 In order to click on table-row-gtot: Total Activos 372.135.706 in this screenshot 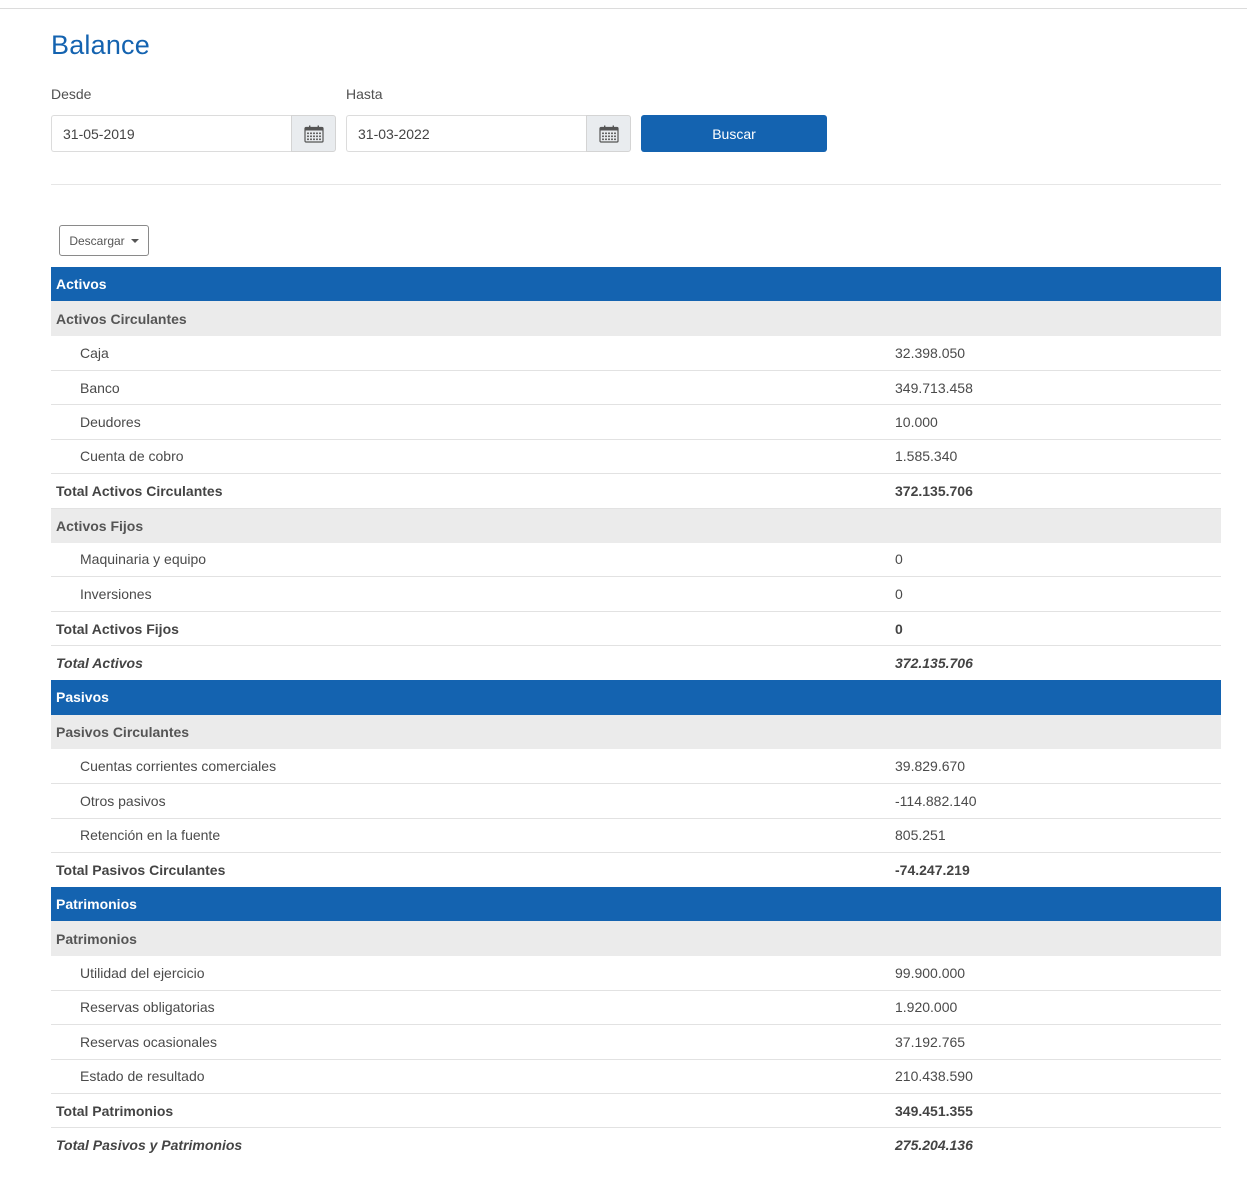, I will do `click(636, 663)`.